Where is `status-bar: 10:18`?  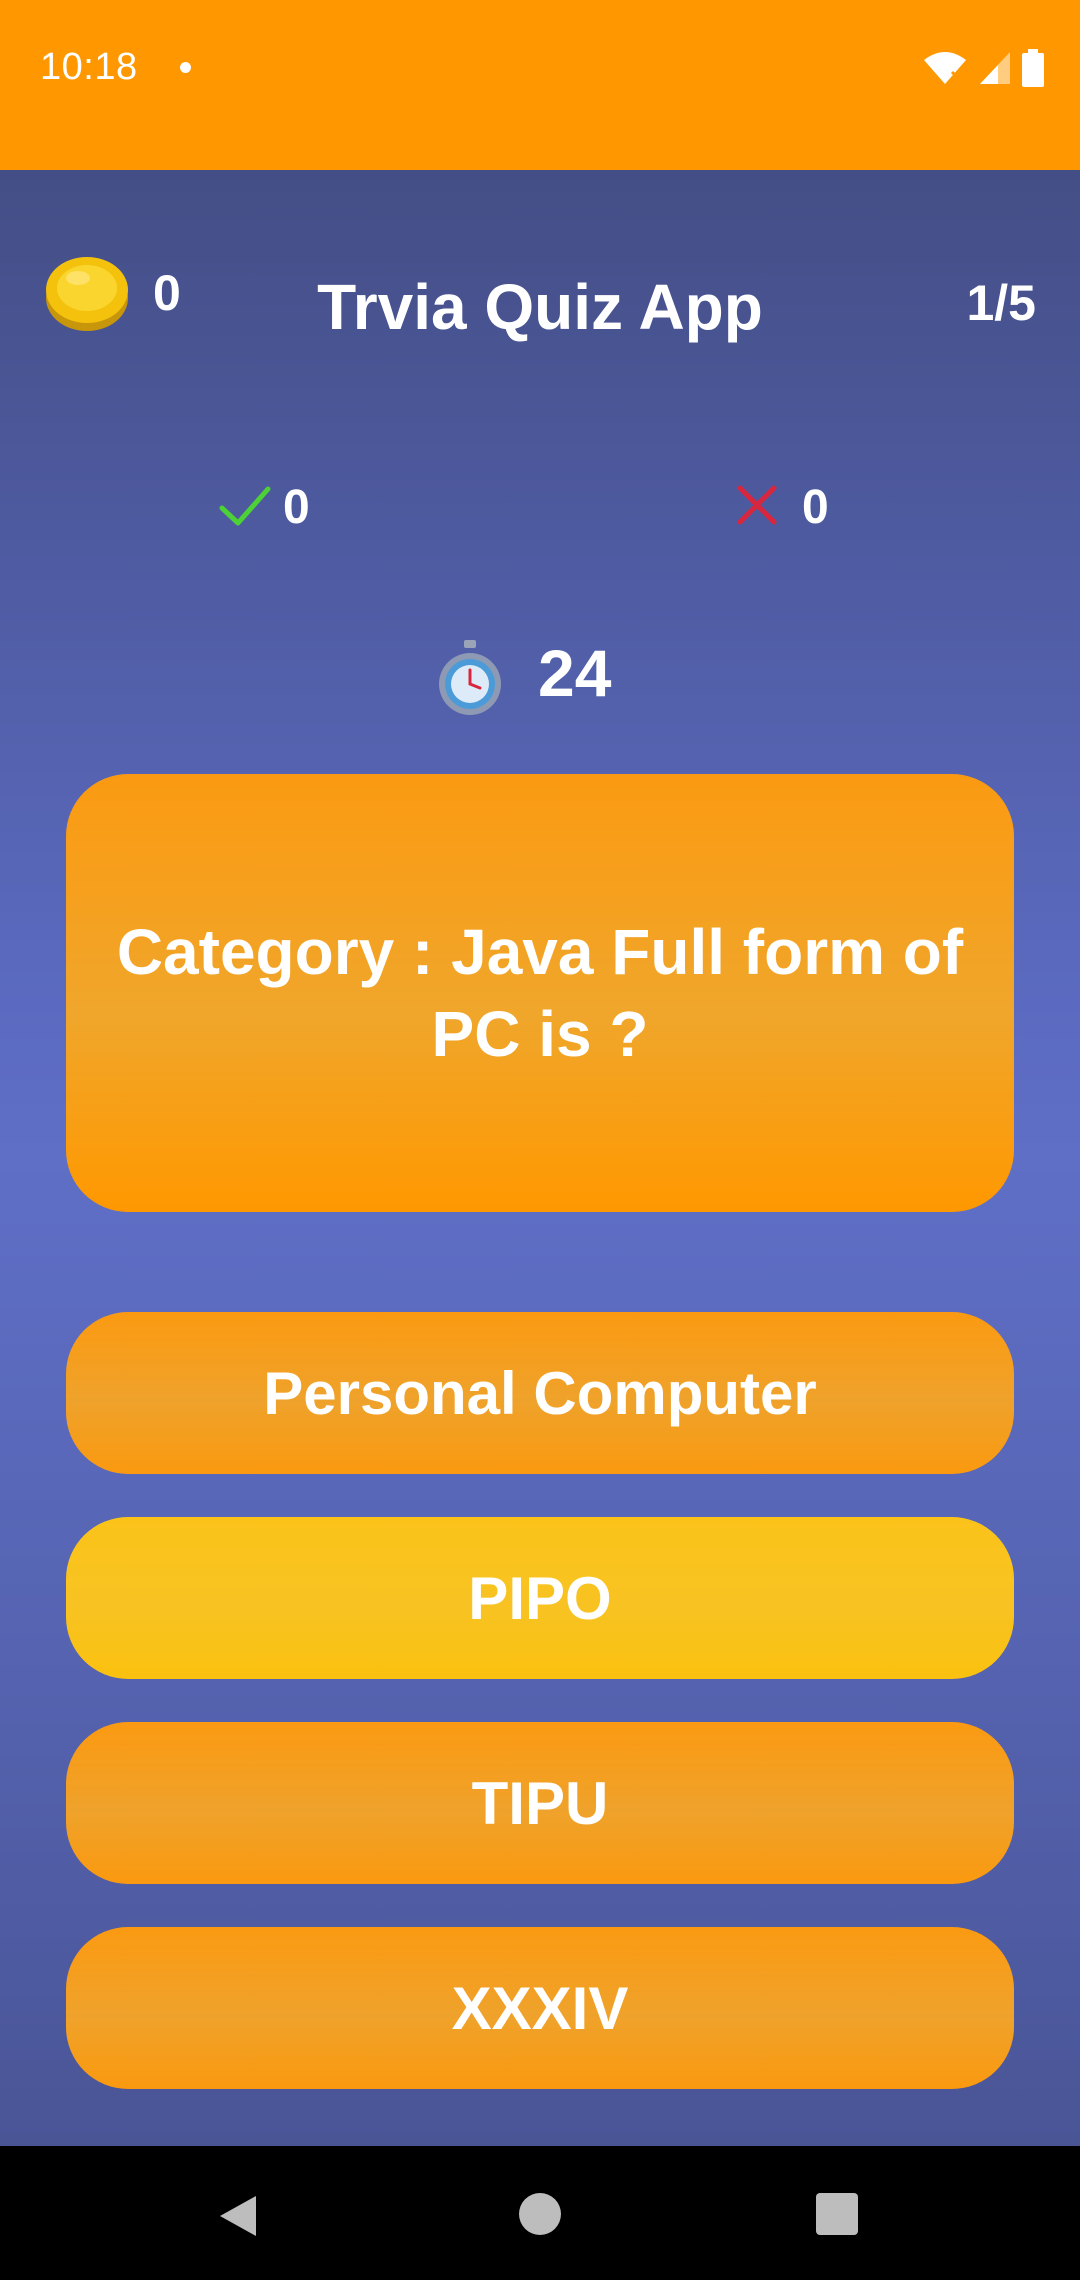 status-bar: 10:18 is located at coordinates (540, 85).